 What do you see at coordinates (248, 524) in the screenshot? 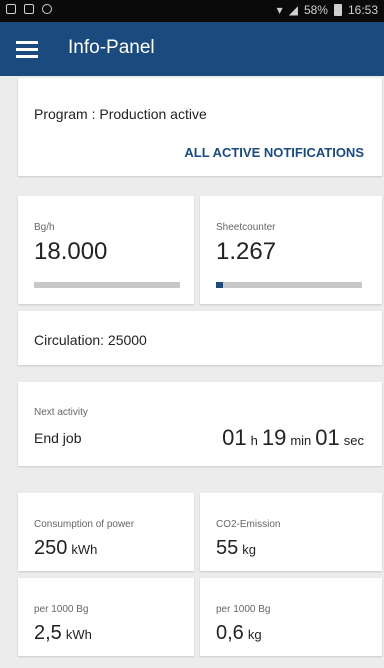
I see `energy-label: CO2-Emission` at bounding box center [248, 524].